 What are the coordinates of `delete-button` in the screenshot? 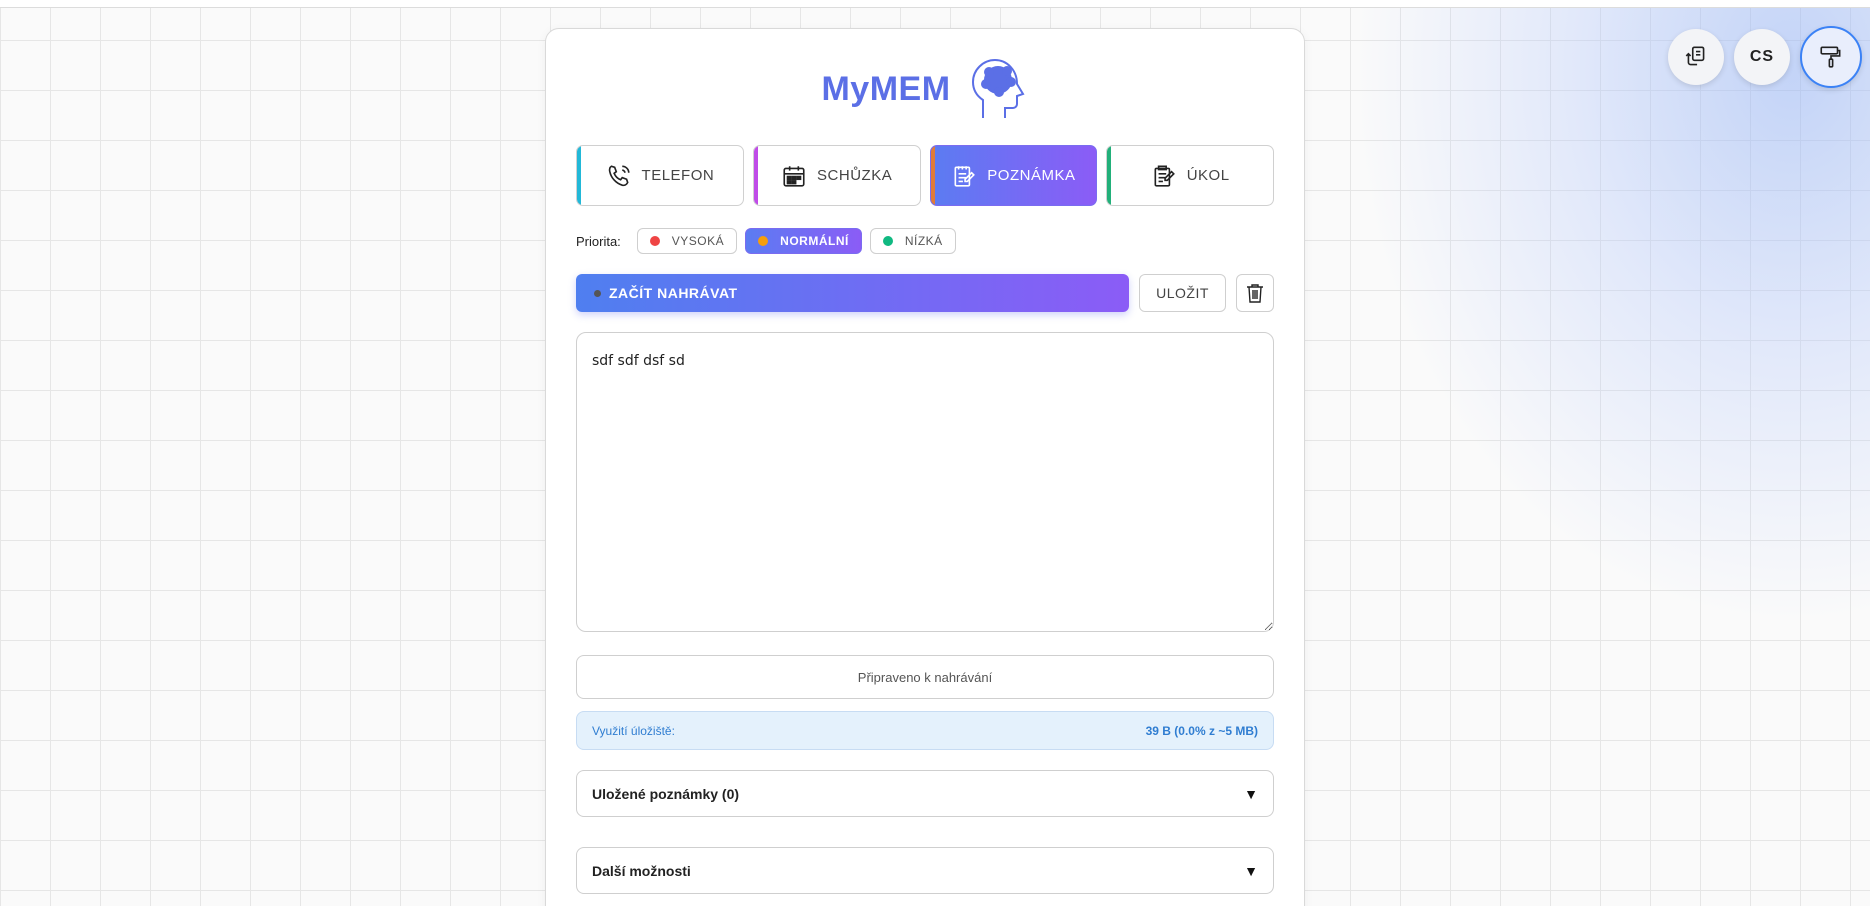 It's located at (1255, 293).